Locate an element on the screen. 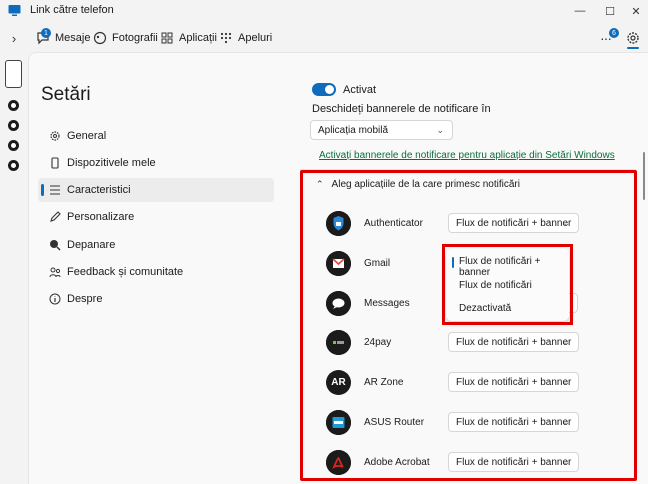 The image size is (648, 484). troubleshoot-icon is located at coordinates (55, 245).